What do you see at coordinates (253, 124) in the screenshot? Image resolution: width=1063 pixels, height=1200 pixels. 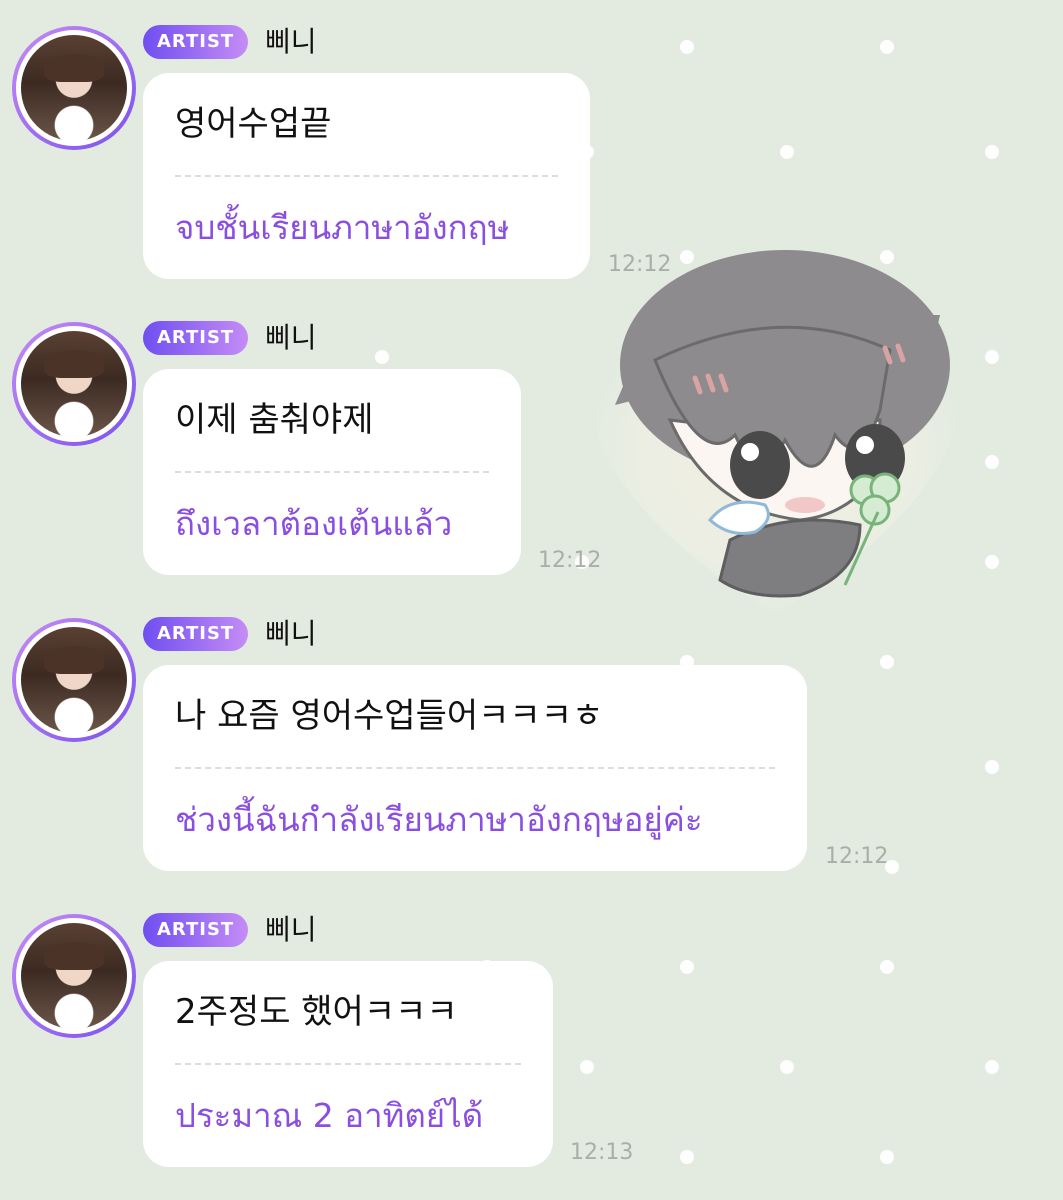 I see `message-text: 영어수업끝` at bounding box center [253, 124].